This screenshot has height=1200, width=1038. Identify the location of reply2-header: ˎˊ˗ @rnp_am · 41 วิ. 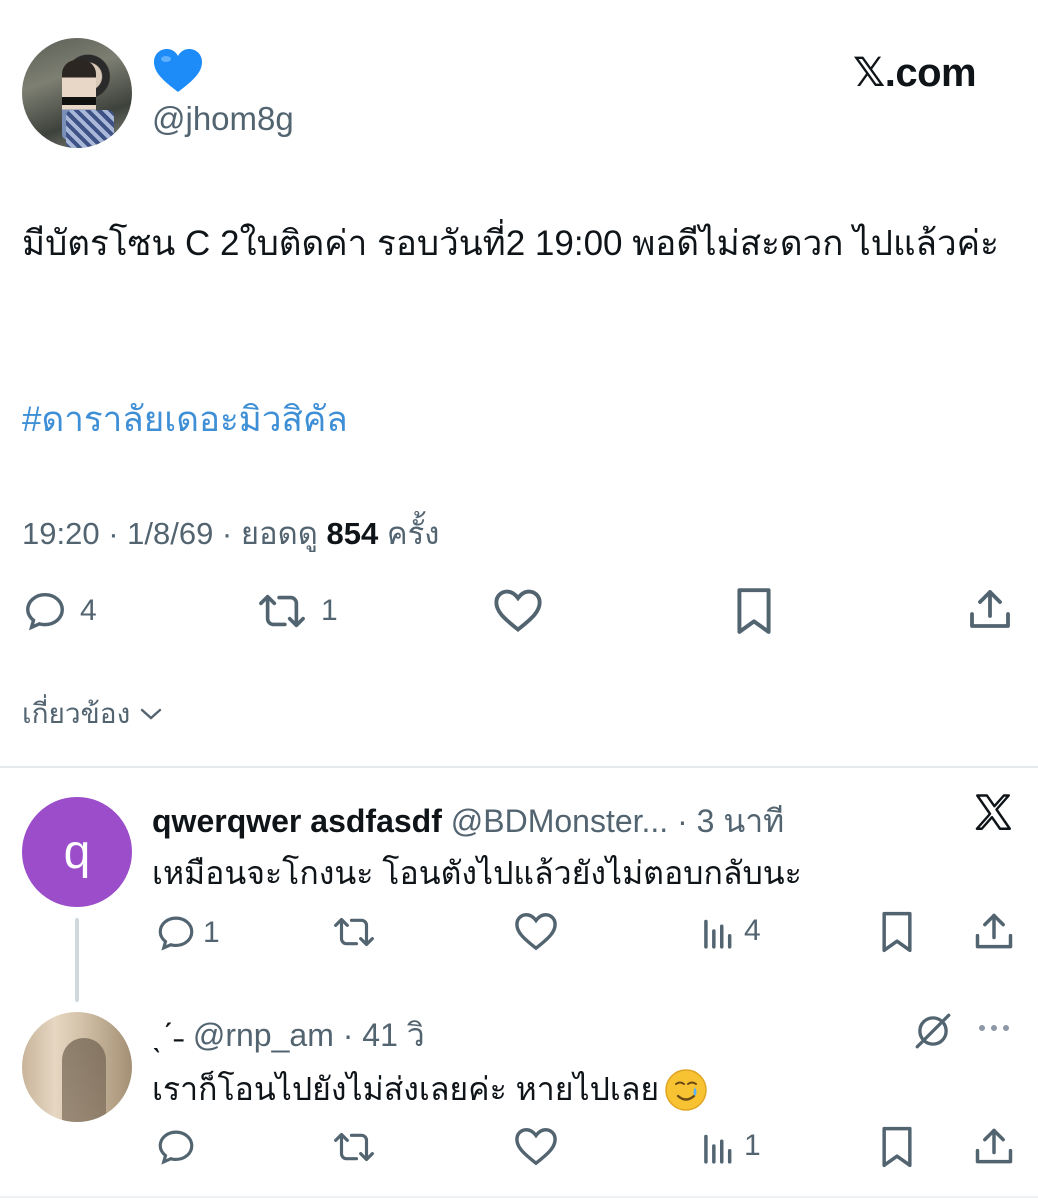
(288, 1035).